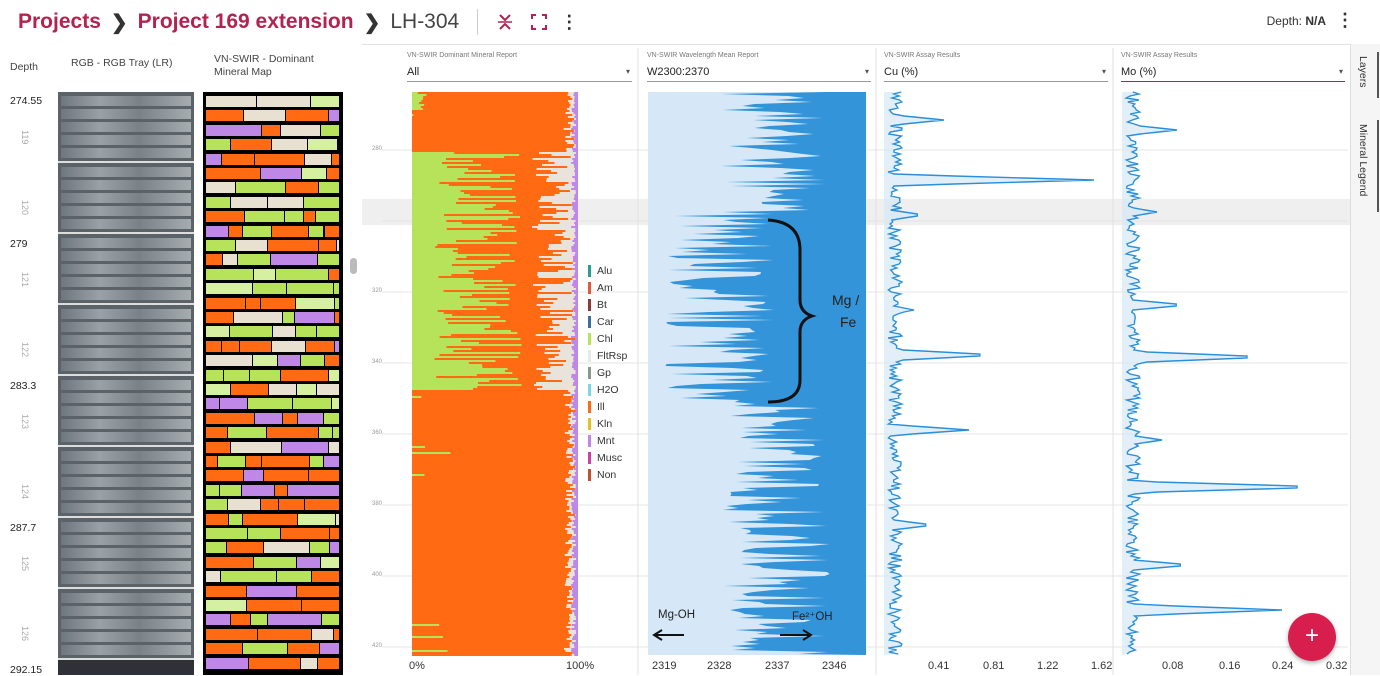  I want to click on wavelength-select: W2300:2370▾, so click(759, 72).